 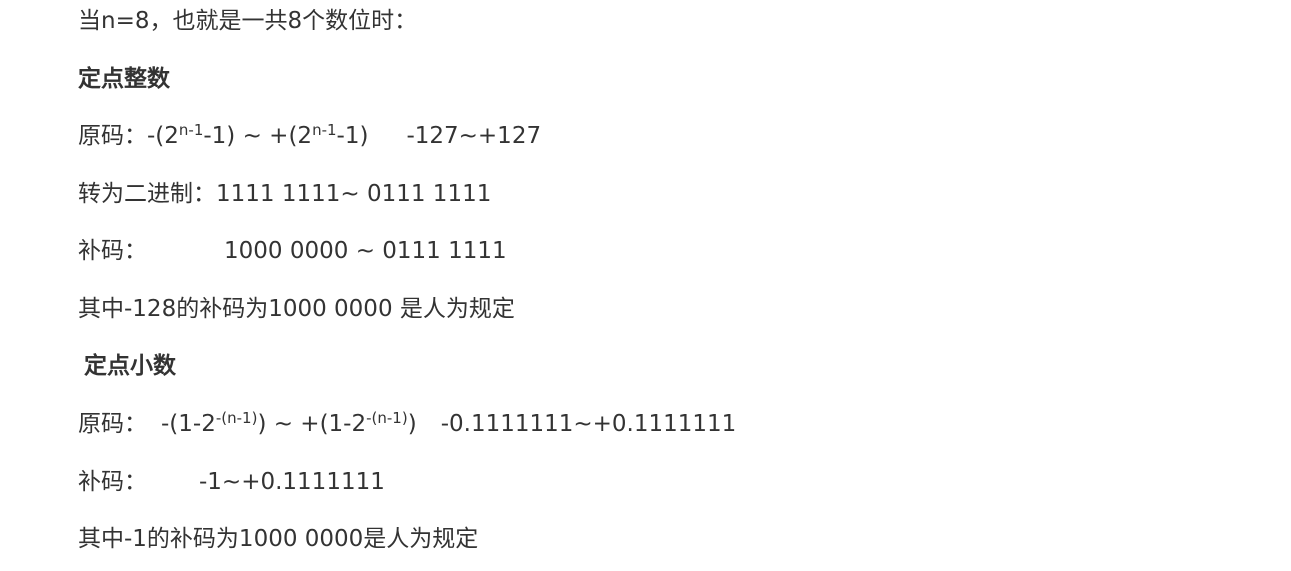 I want to click on integer-original-label: 原码：, so click(x=112, y=136).